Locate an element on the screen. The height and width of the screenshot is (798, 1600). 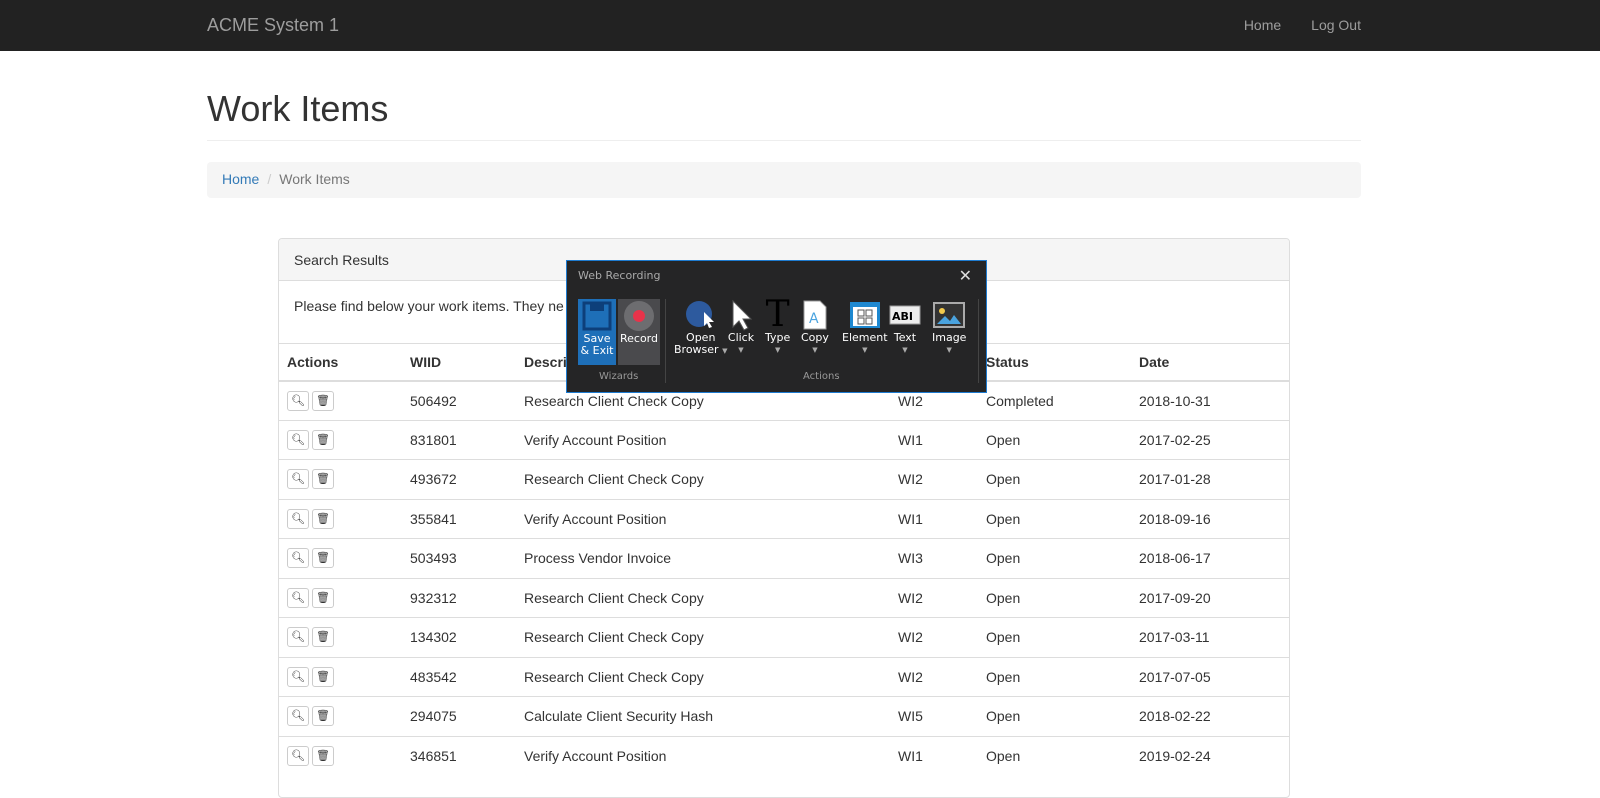
cell-wiid: 506492 is located at coordinates (459, 400).